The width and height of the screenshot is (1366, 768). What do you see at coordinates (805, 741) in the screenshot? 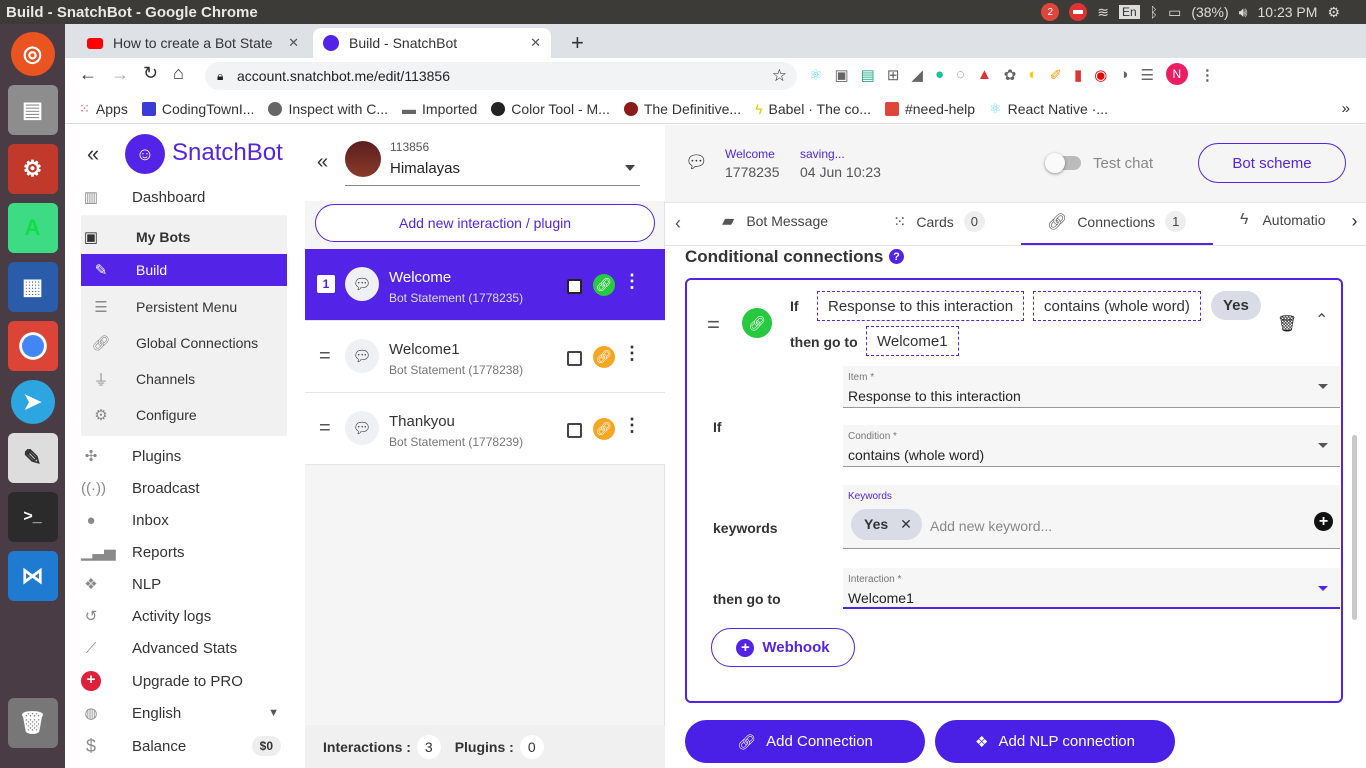
I see `add-connection-button: 🔗︎ Add Connection` at bounding box center [805, 741].